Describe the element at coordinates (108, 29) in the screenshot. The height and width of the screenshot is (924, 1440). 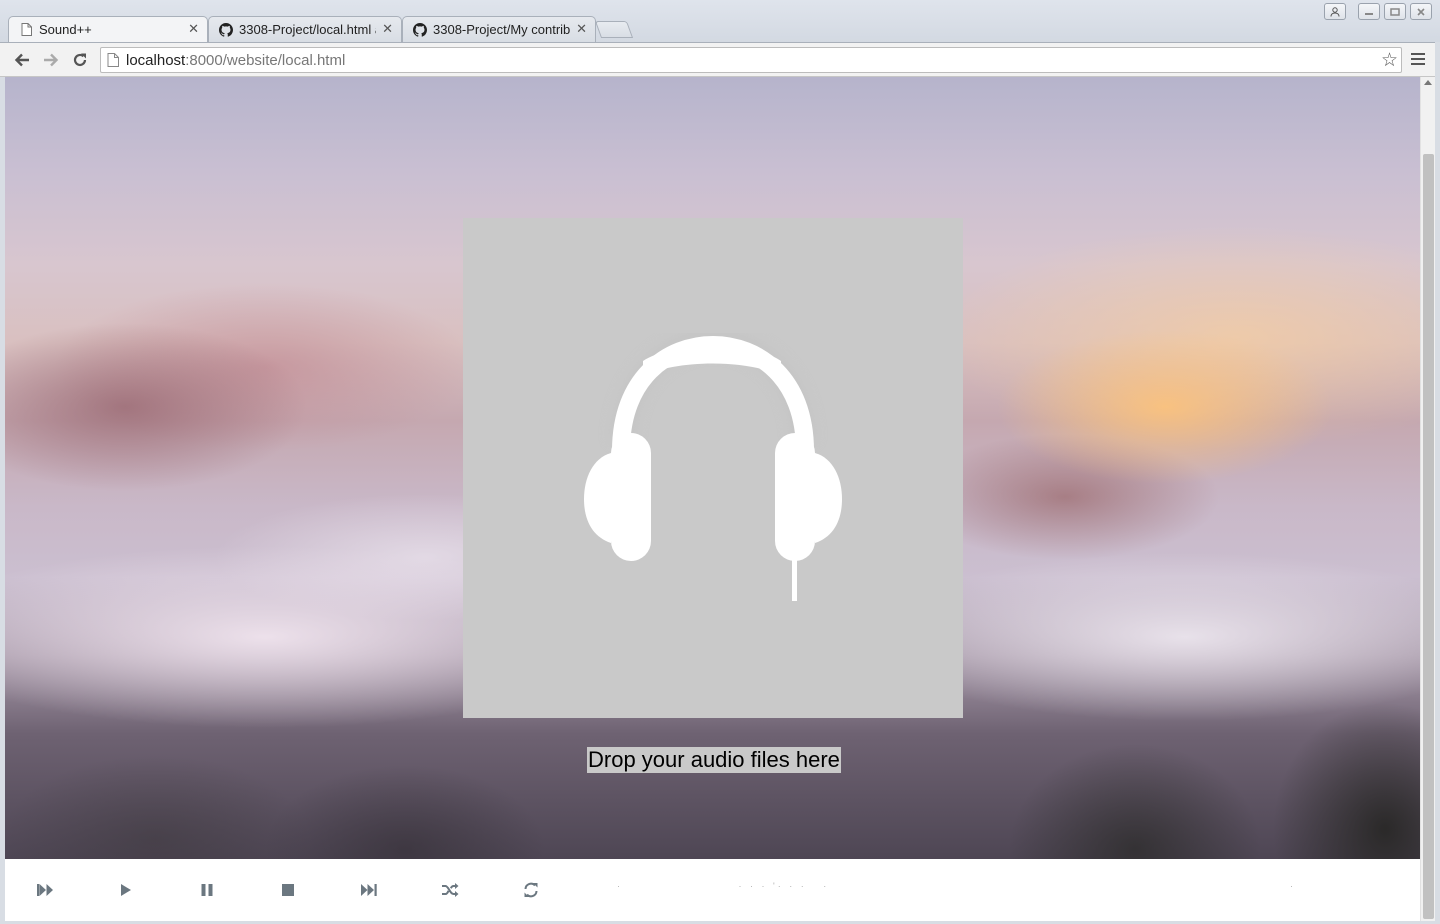
I see `tab-sound: Sound++ ✕` at that location.